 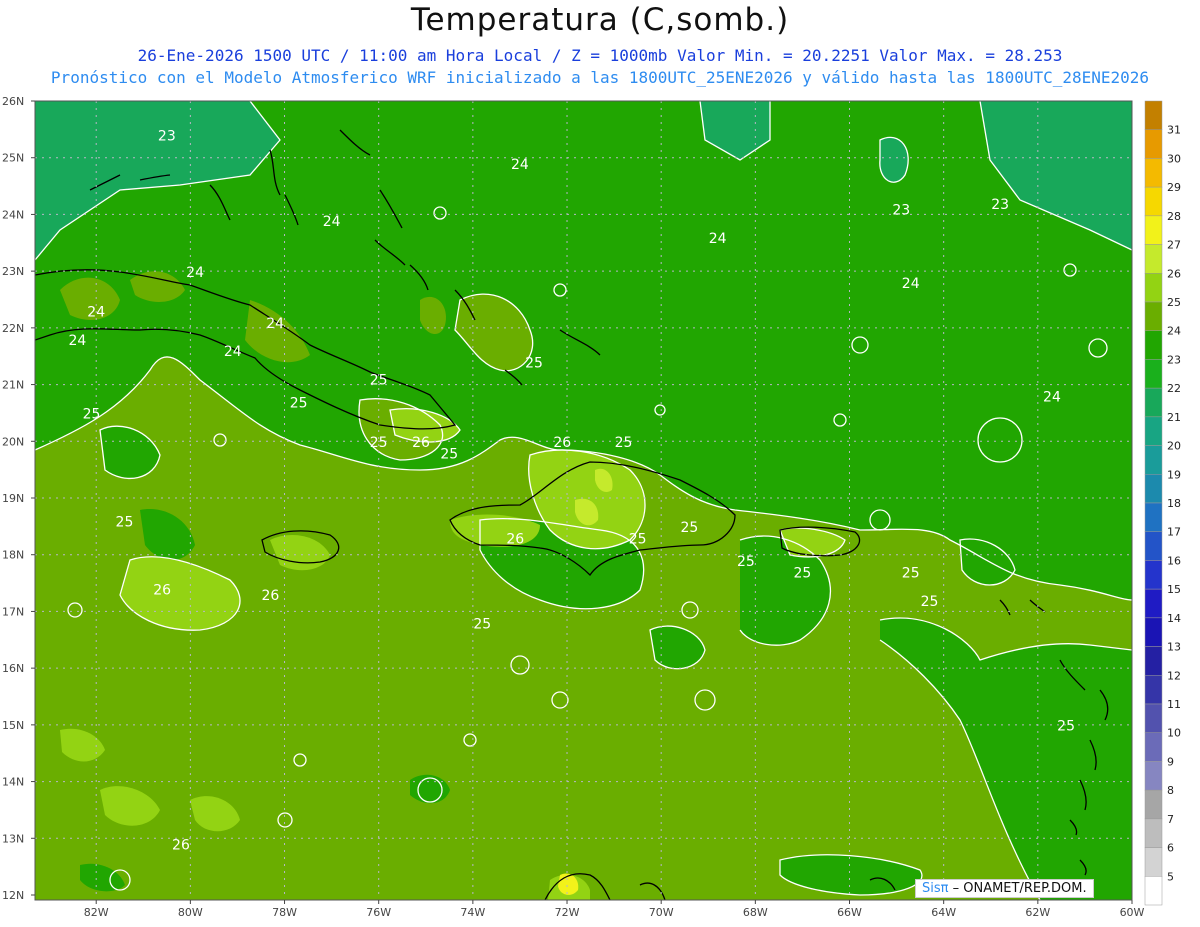 What do you see at coordinates (1174, 647) in the screenshot?
I see `legend-tick-label: 13` at bounding box center [1174, 647].